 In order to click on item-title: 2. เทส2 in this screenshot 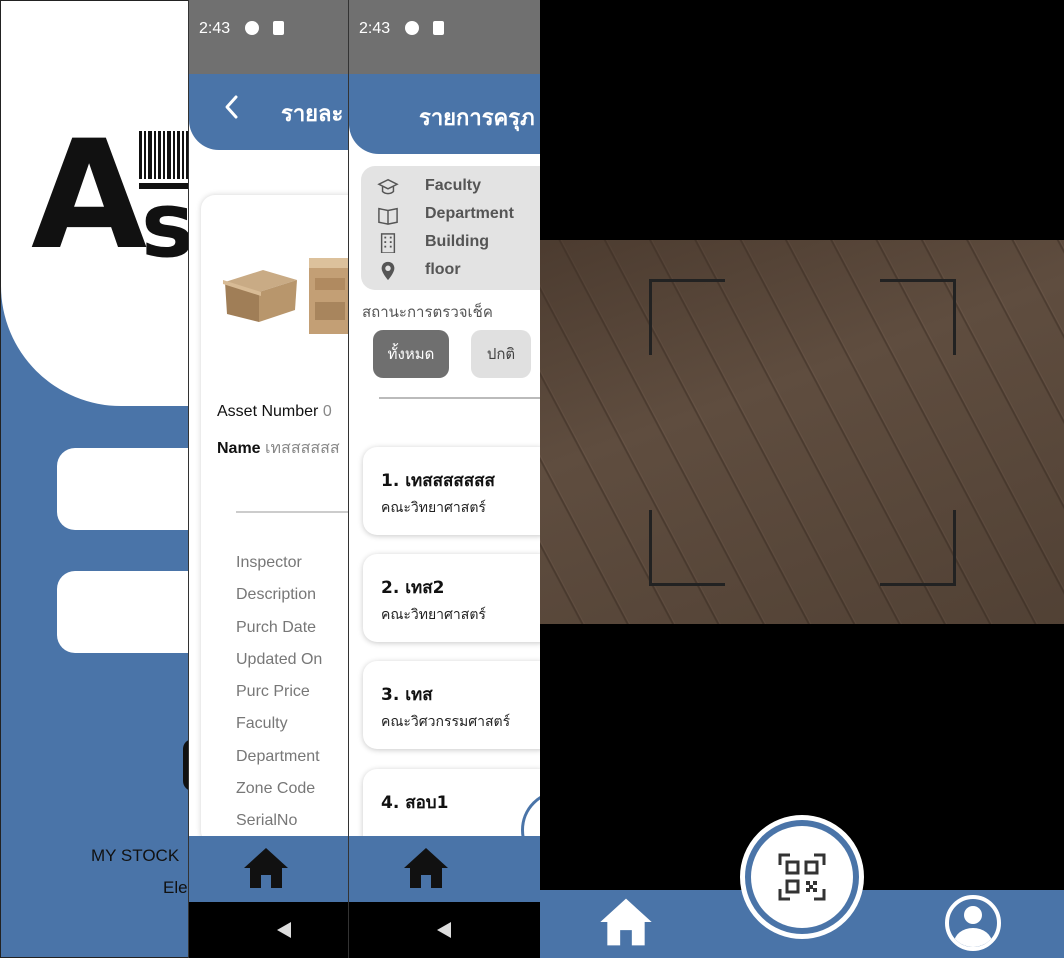, I will do `click(413, 588)`.